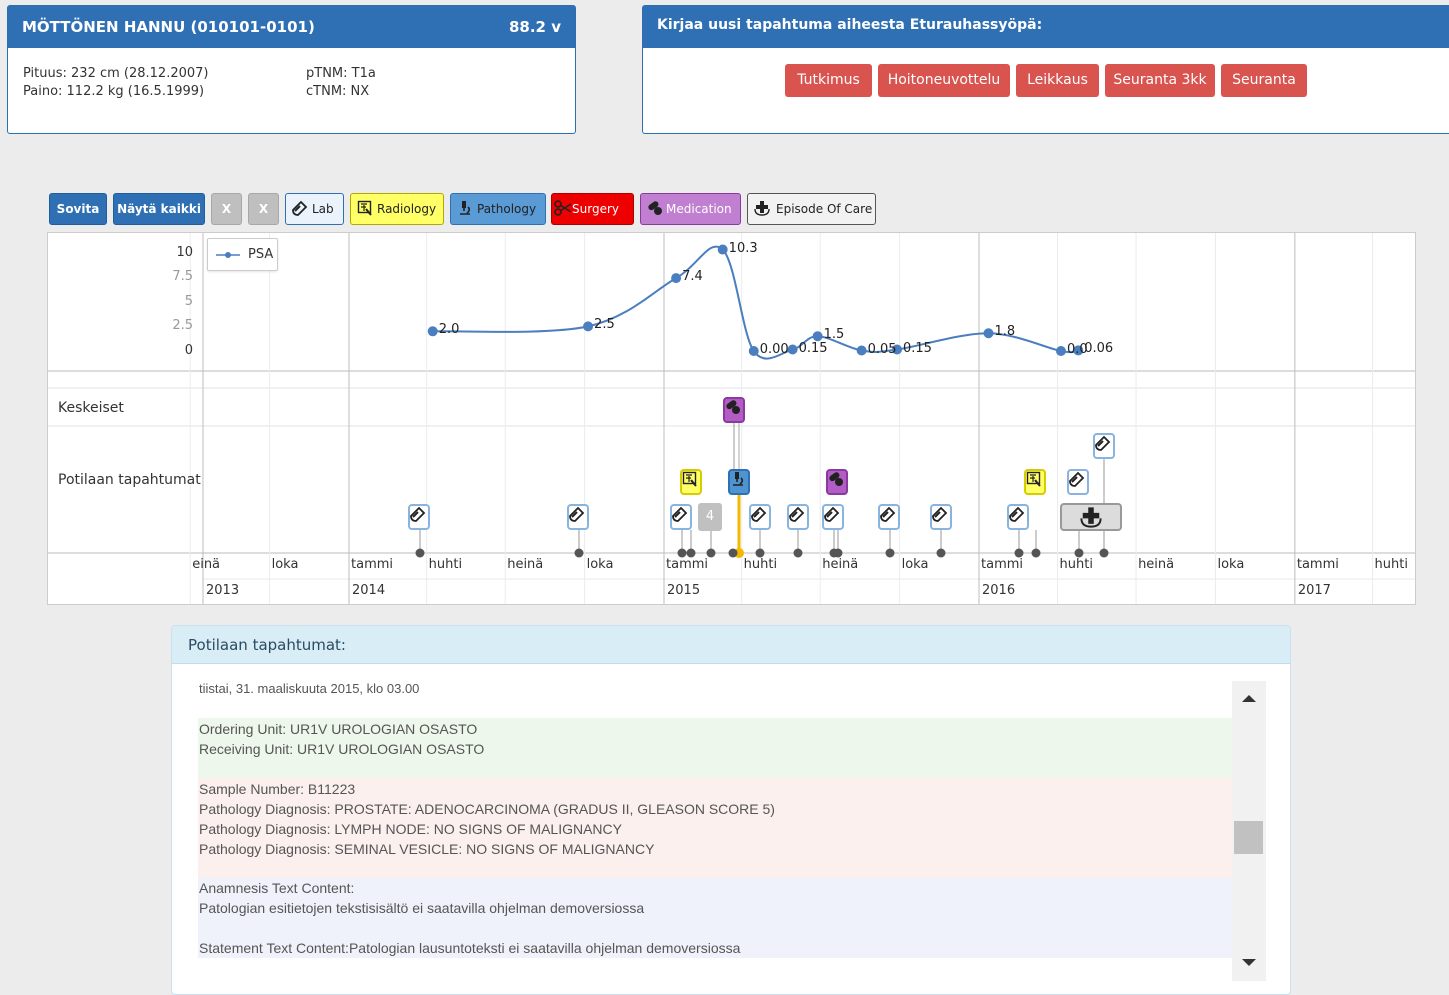 The width and height of the screenshot is (1449, 995). I want to click on medication-filter-button: Medication, so click(690, 209).